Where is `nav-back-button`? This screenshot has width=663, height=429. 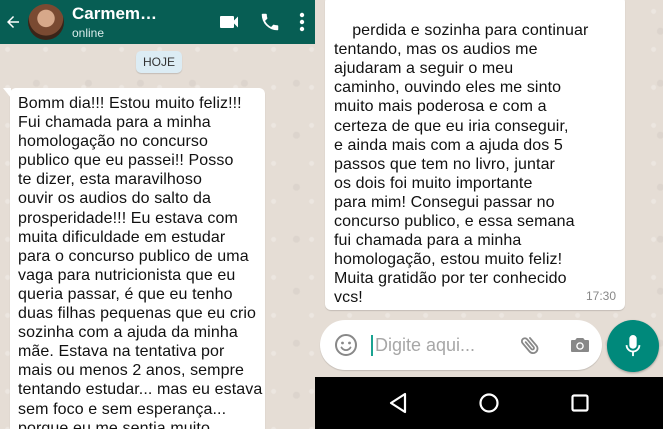 nav-back-button is located at coordinates (398, 403).